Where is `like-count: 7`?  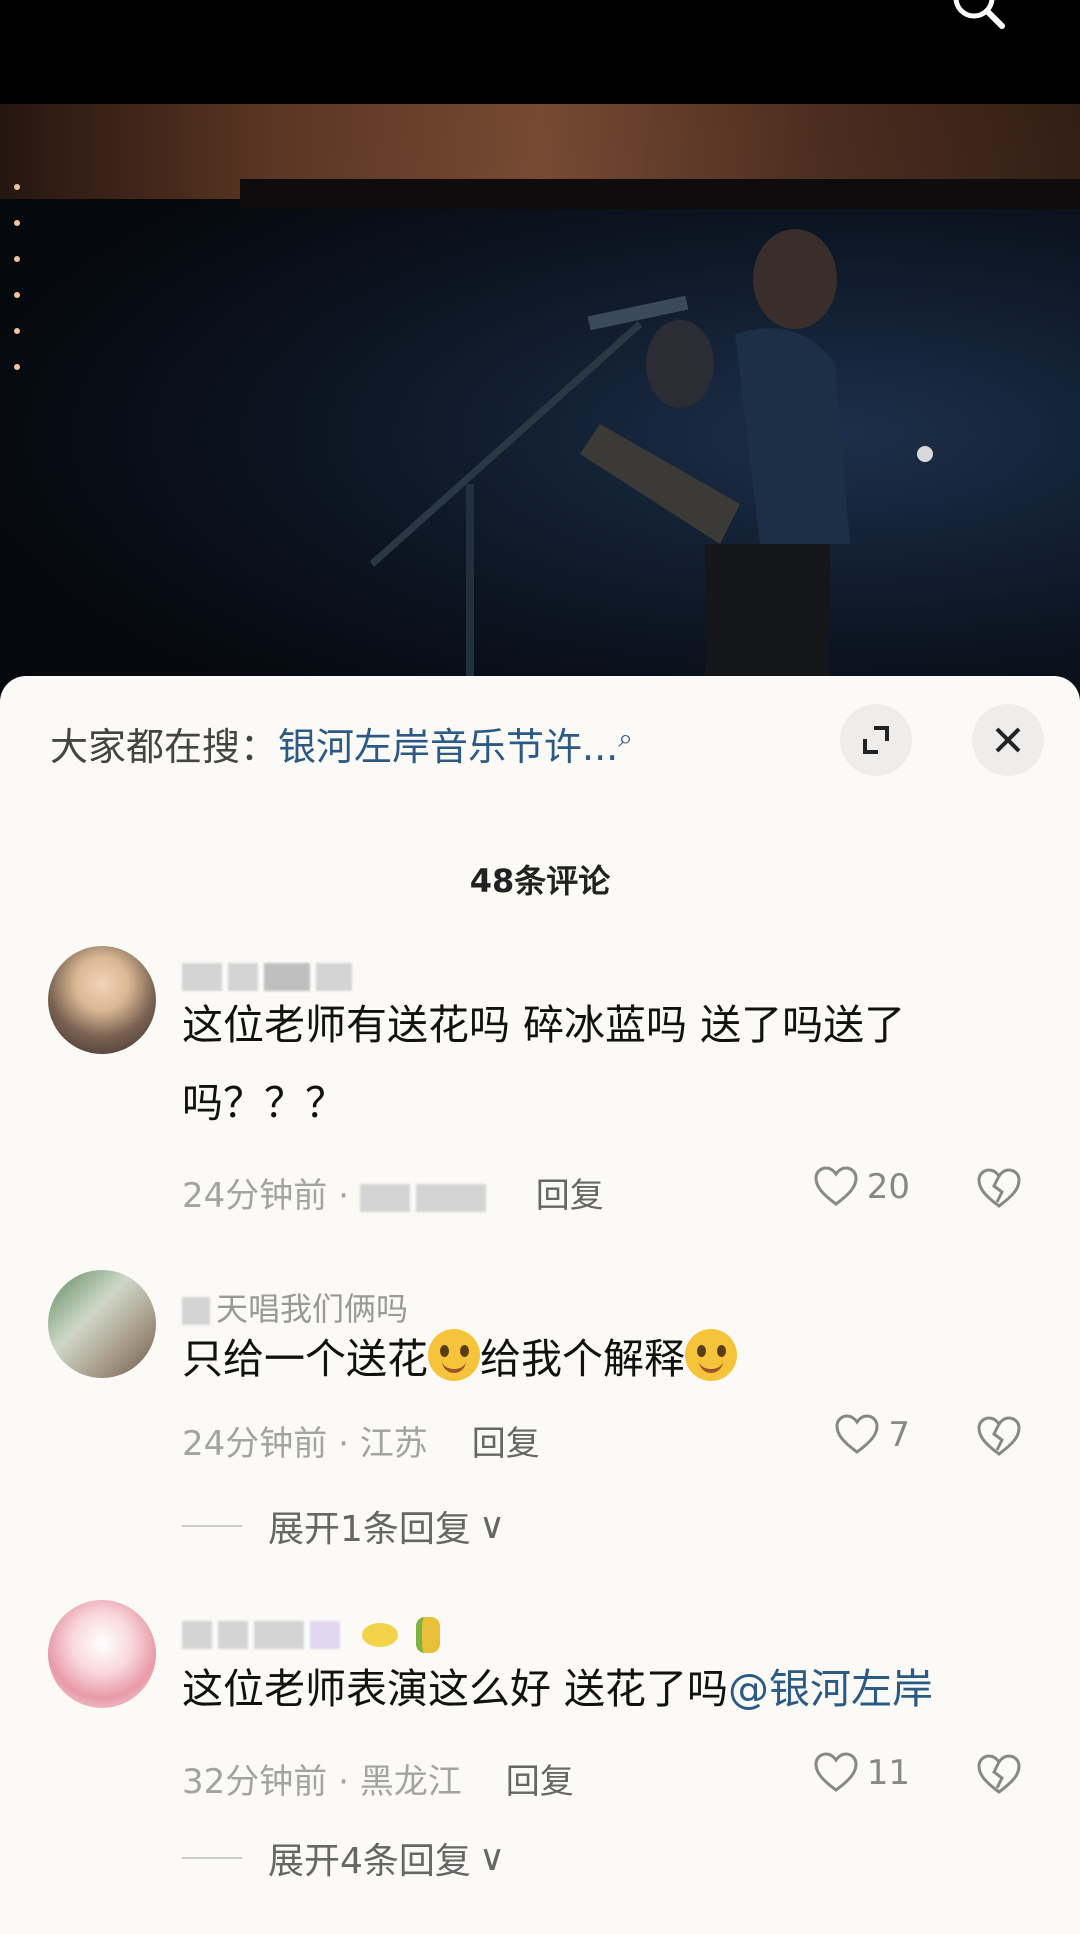
like-count: 7 is located at coordinates (899, 1435).